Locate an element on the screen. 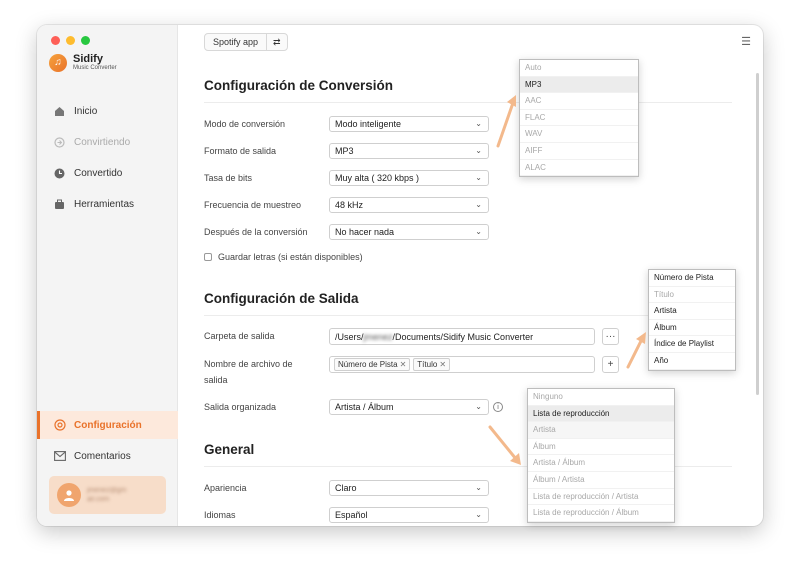 The height and width of the screenshot is (575, 800). bitrate-select: Muy alta ( 320 kbps ) ⌄ is located at coordinates (409, 178).